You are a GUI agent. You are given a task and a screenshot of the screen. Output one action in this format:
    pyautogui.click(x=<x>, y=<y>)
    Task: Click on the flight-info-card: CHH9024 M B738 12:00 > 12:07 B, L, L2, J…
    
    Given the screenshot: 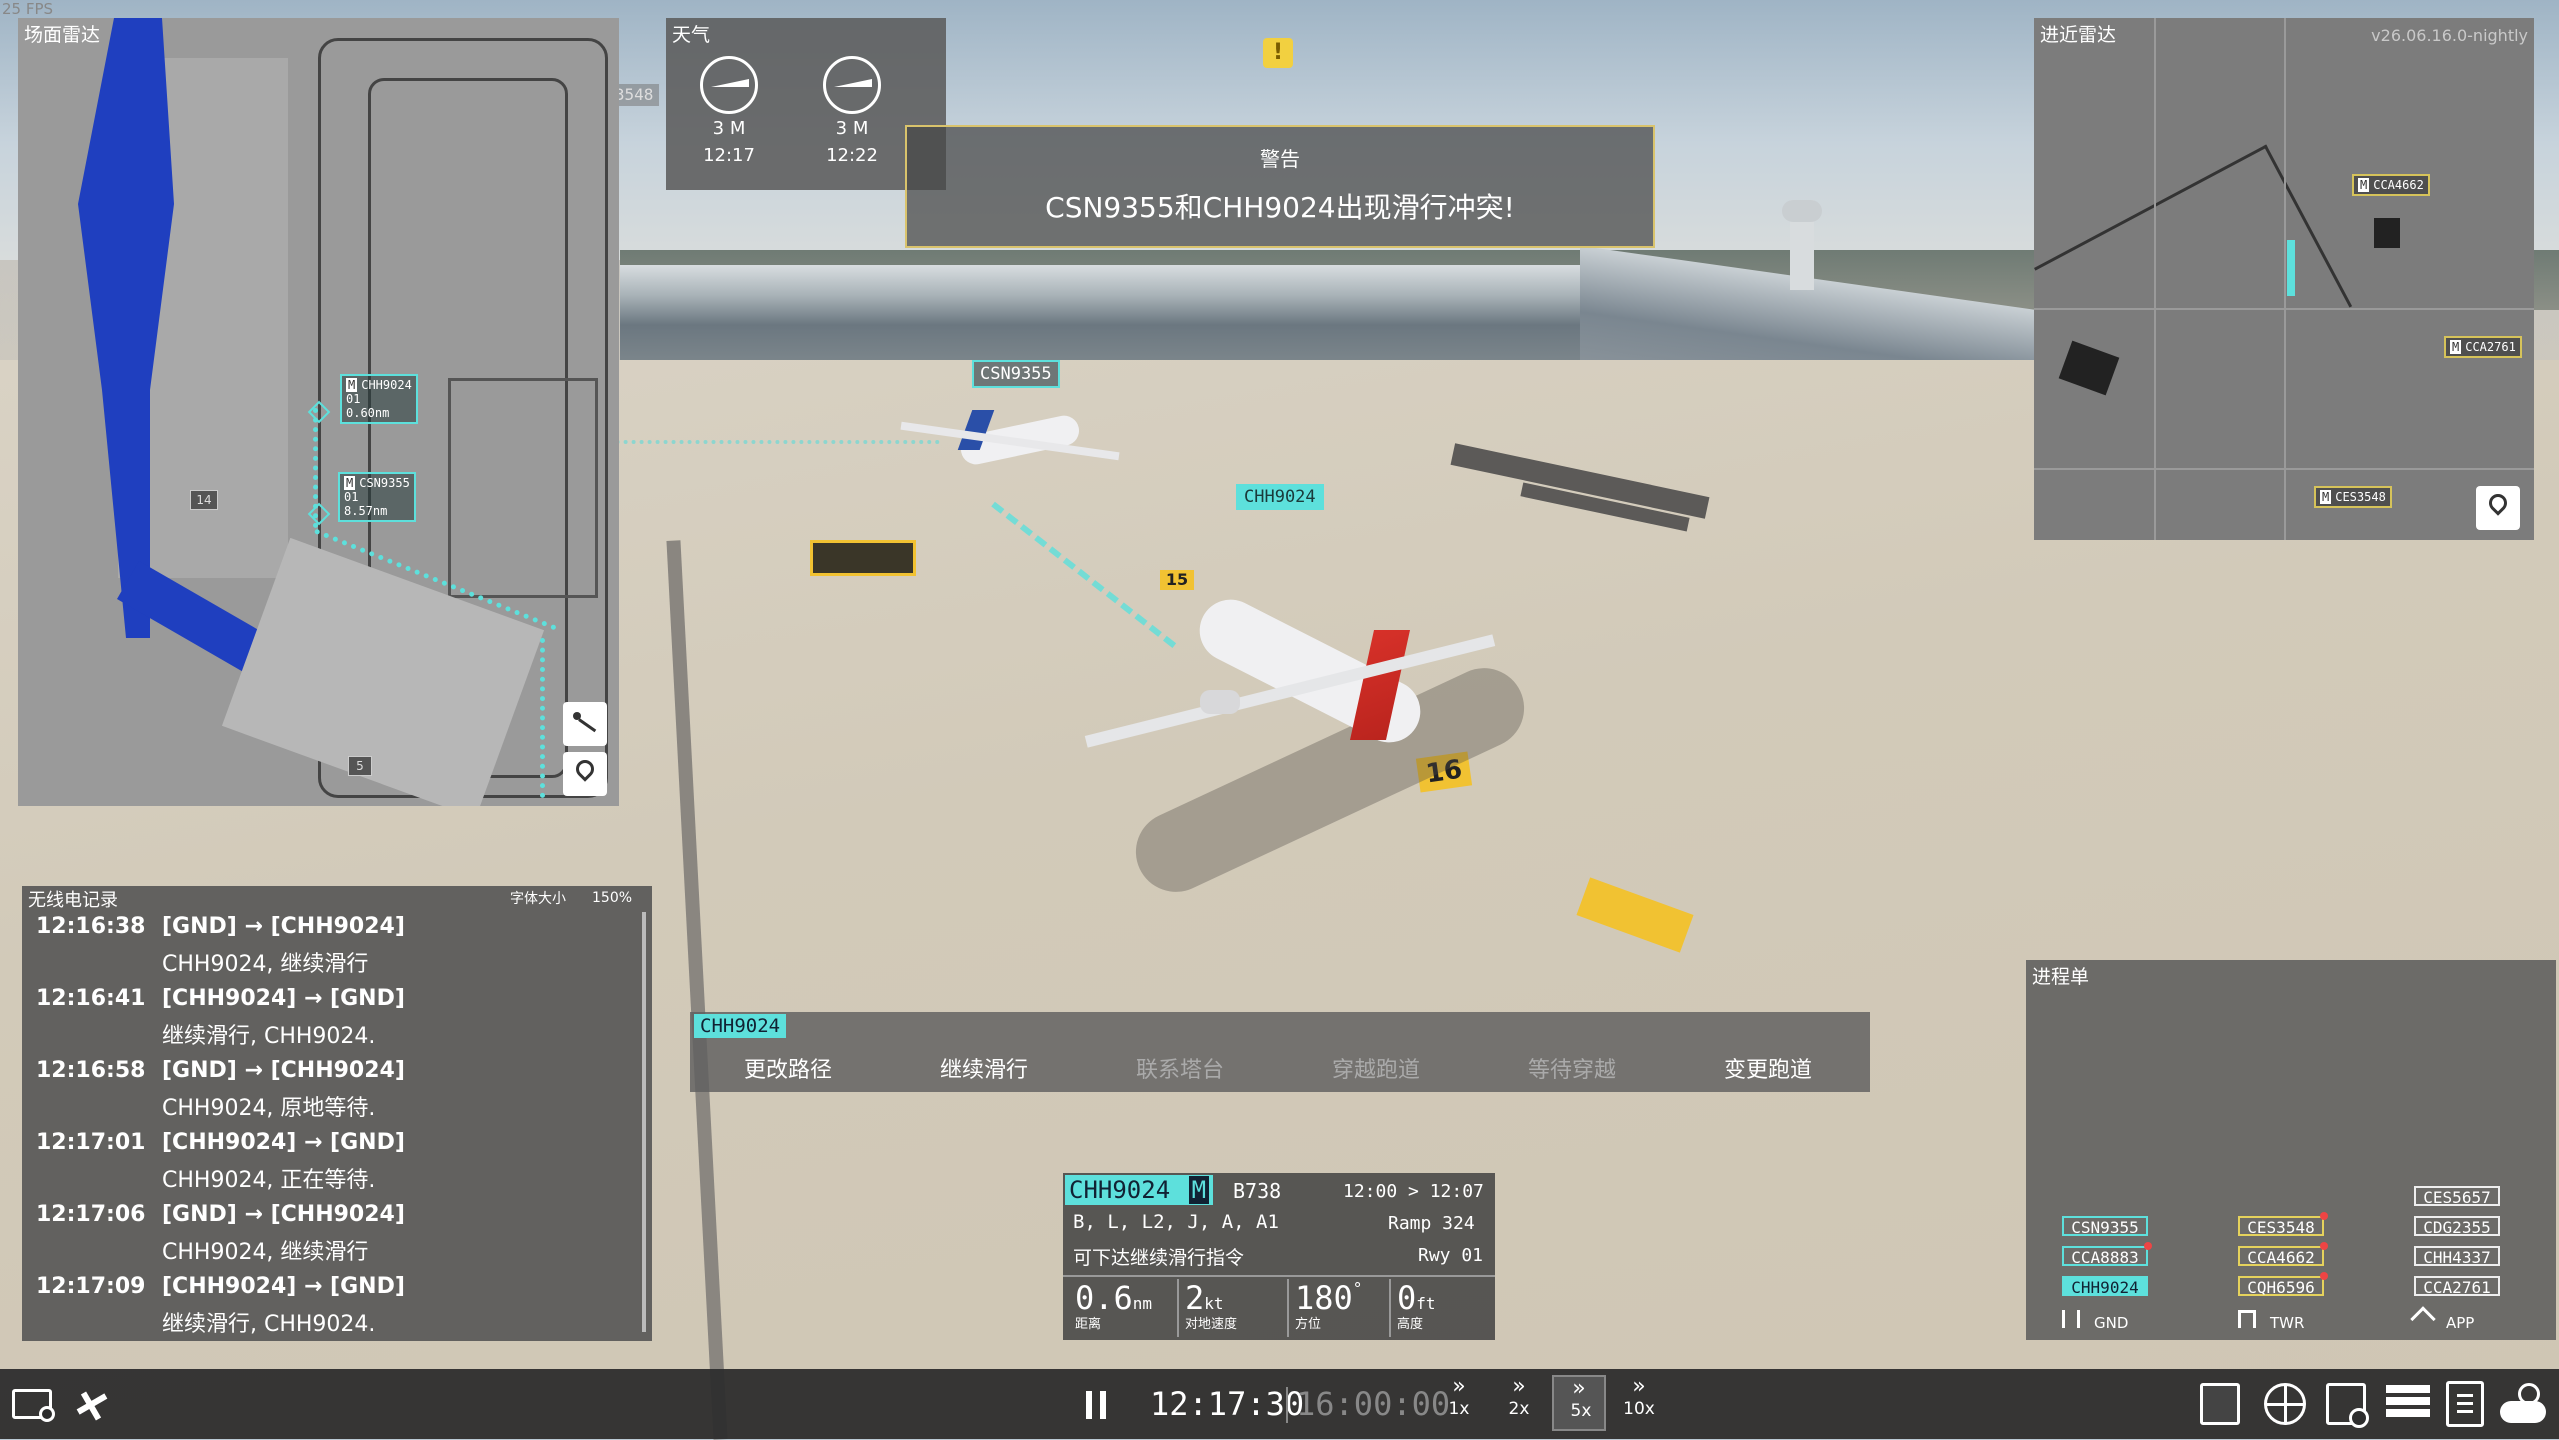 What is the action you would take?
    pyautogui.click(x=1279, y=1256)
    